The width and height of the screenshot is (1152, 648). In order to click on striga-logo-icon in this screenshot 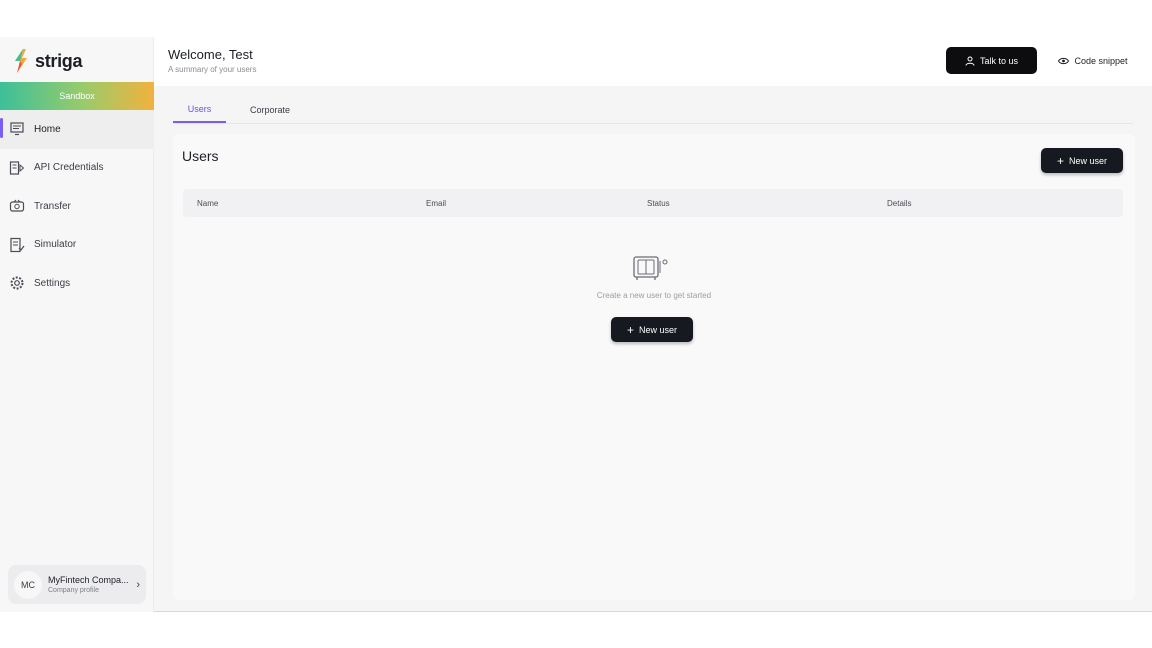, I will do `click(21, 61)`.